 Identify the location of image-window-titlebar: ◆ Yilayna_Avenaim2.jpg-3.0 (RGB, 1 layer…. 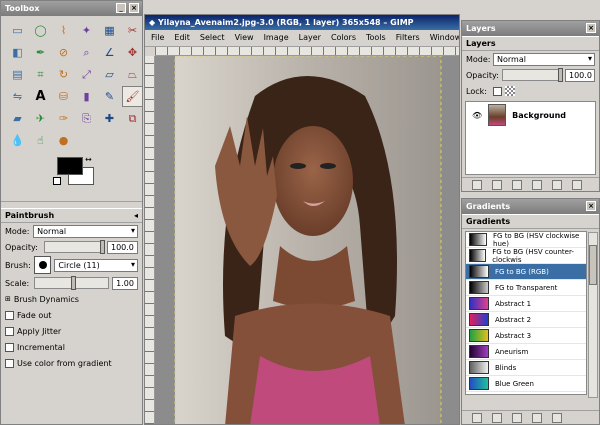
(302, 22).